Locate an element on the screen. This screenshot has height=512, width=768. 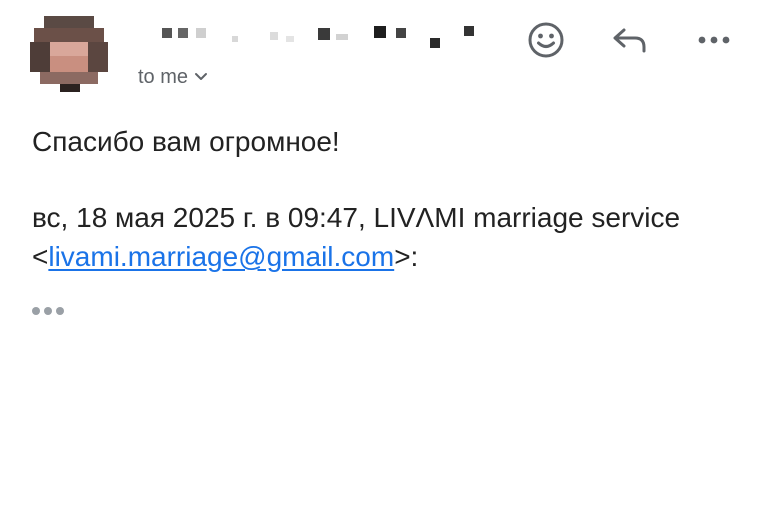
emoji-reaction-button is located at coordinates (546, 40).